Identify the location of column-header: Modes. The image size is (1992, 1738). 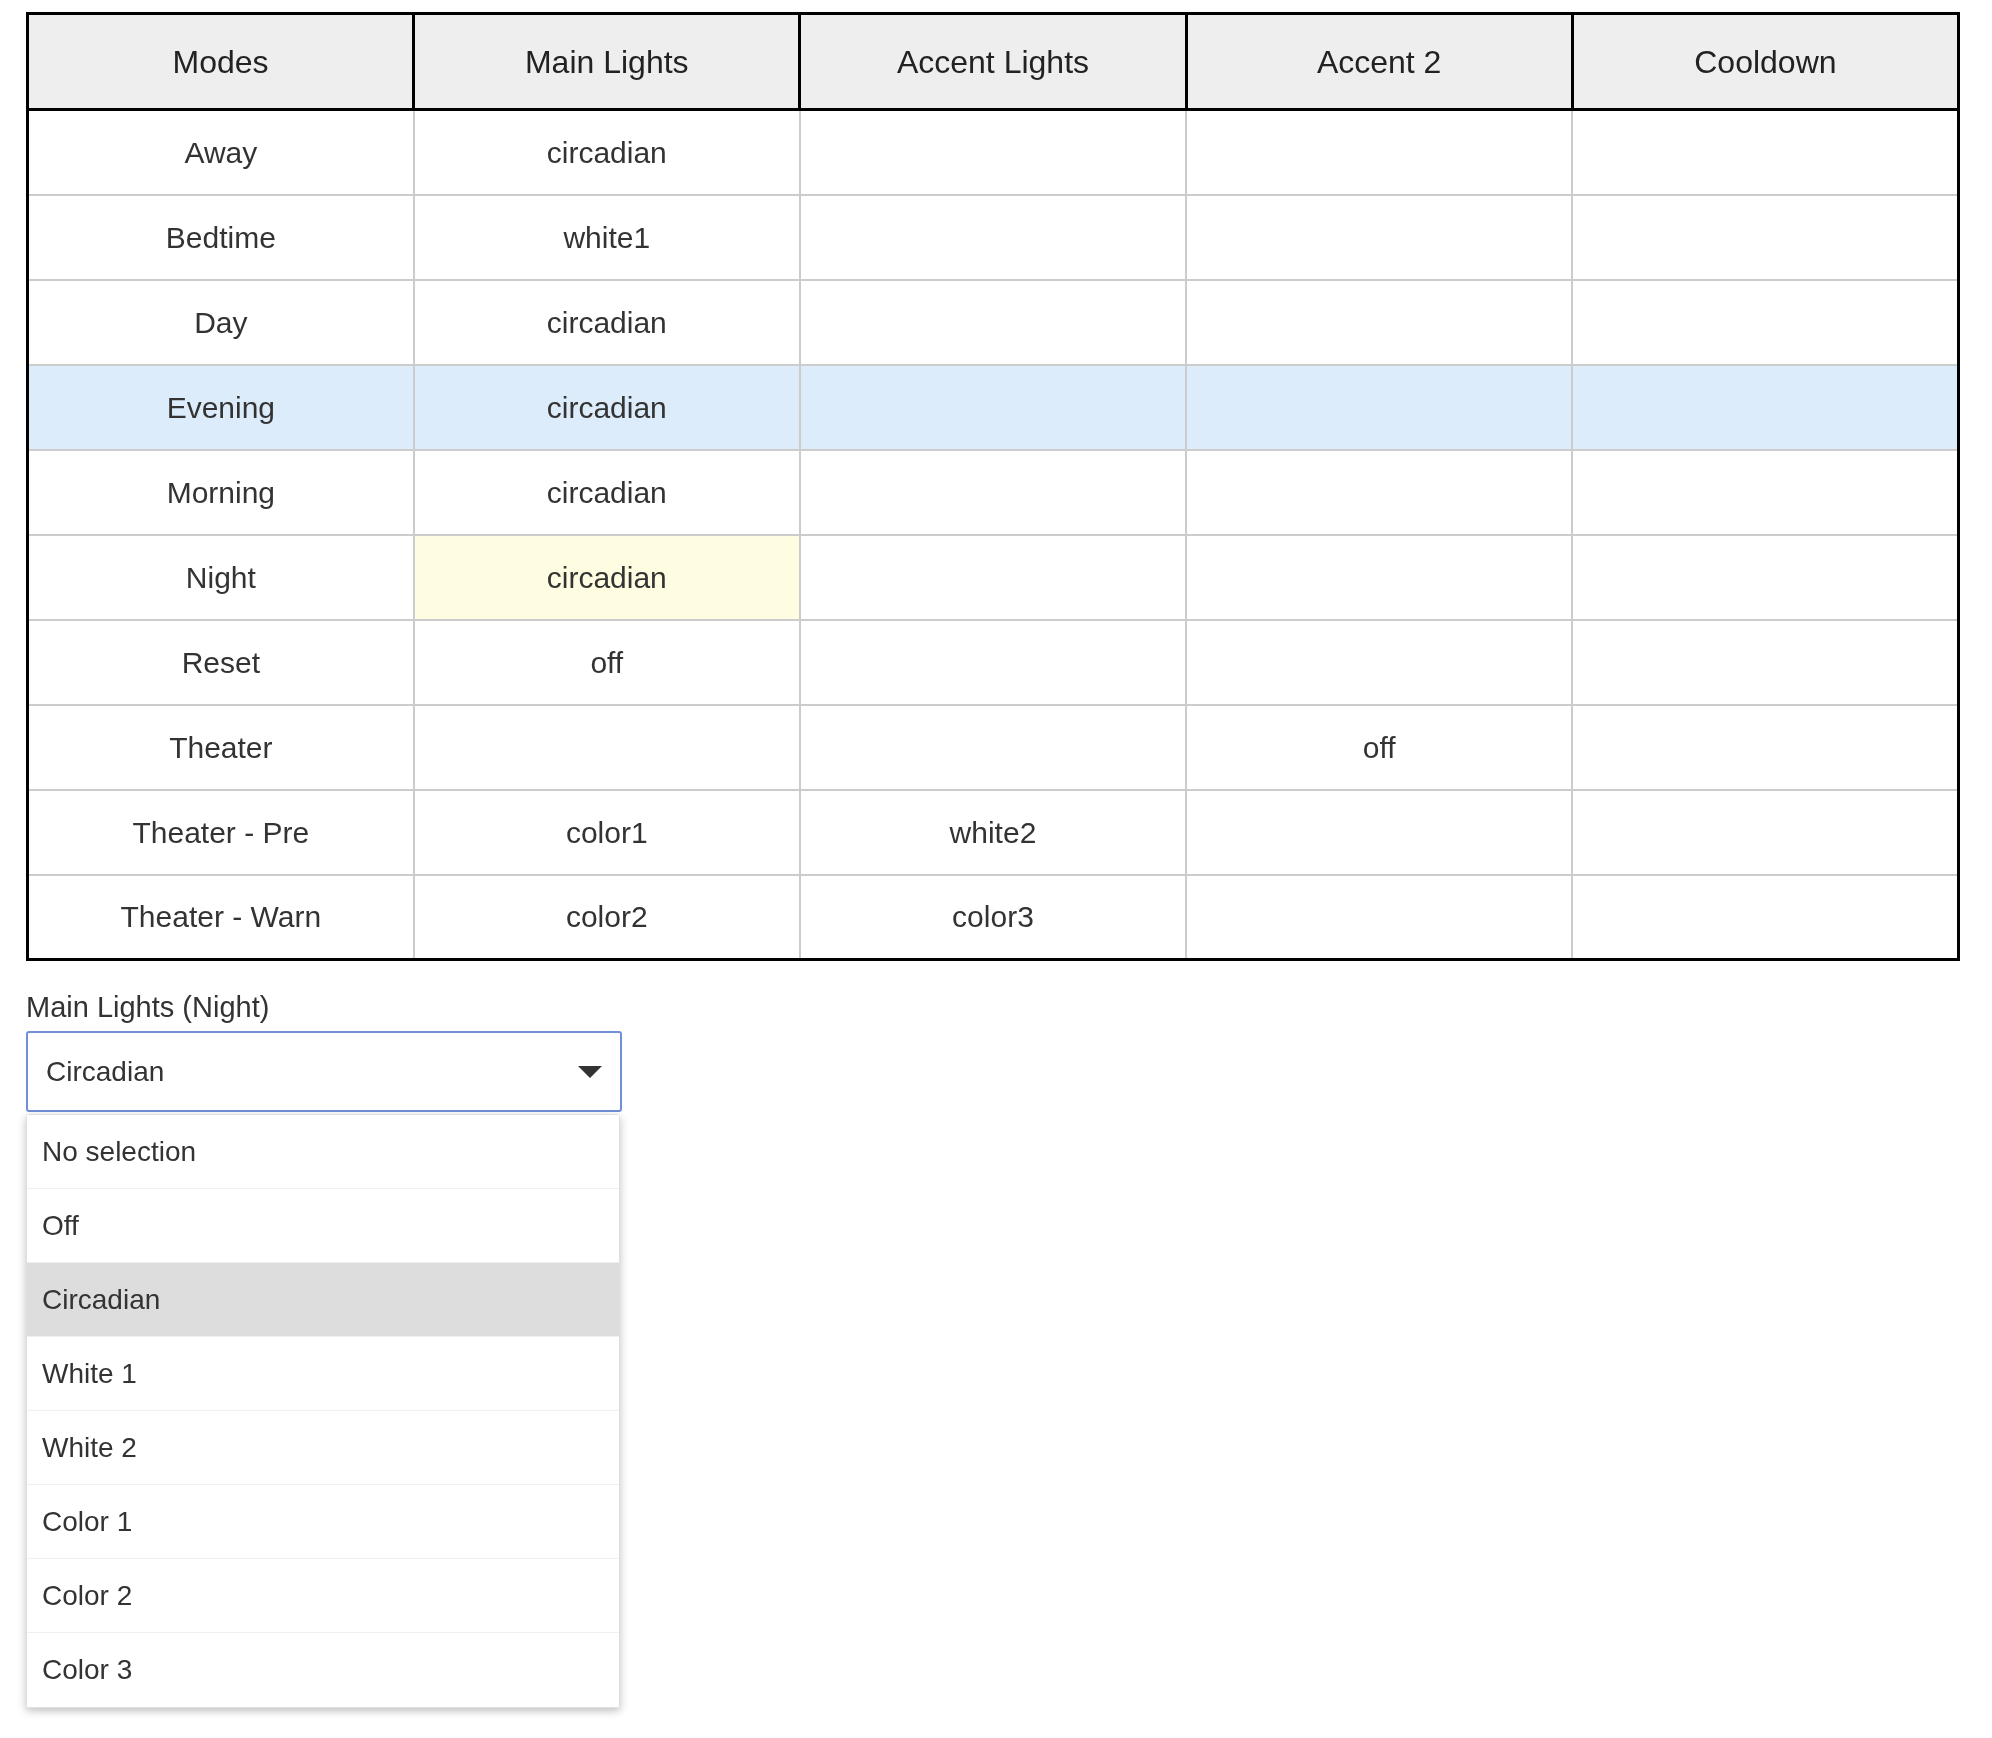
(220, 61).